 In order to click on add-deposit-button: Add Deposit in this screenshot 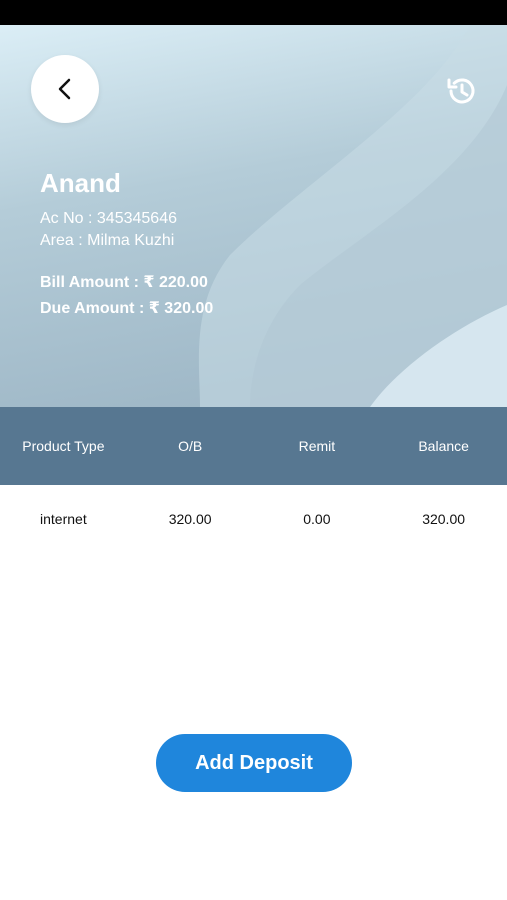, I will do `click(254, 763)`.